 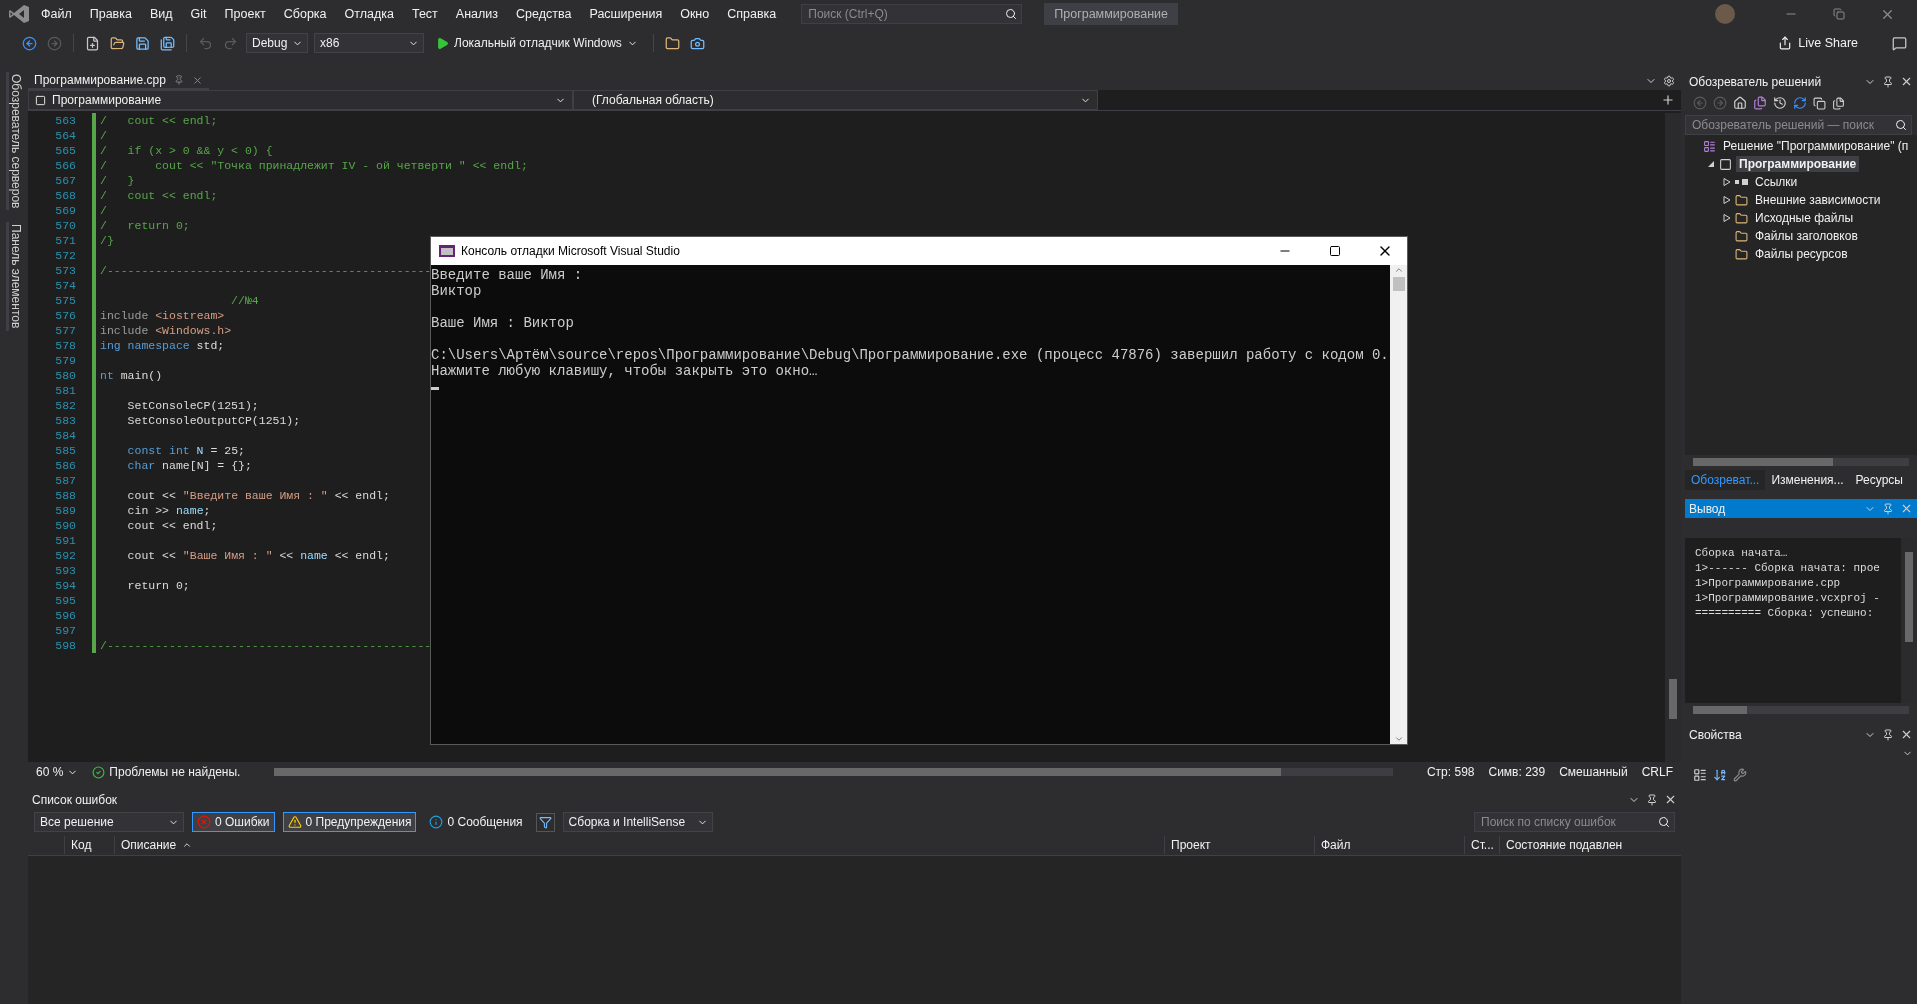 What do you see at coordinates (65, 630) in the screenshot?
I see `line-number: 597` at bounding box center [65, 630].